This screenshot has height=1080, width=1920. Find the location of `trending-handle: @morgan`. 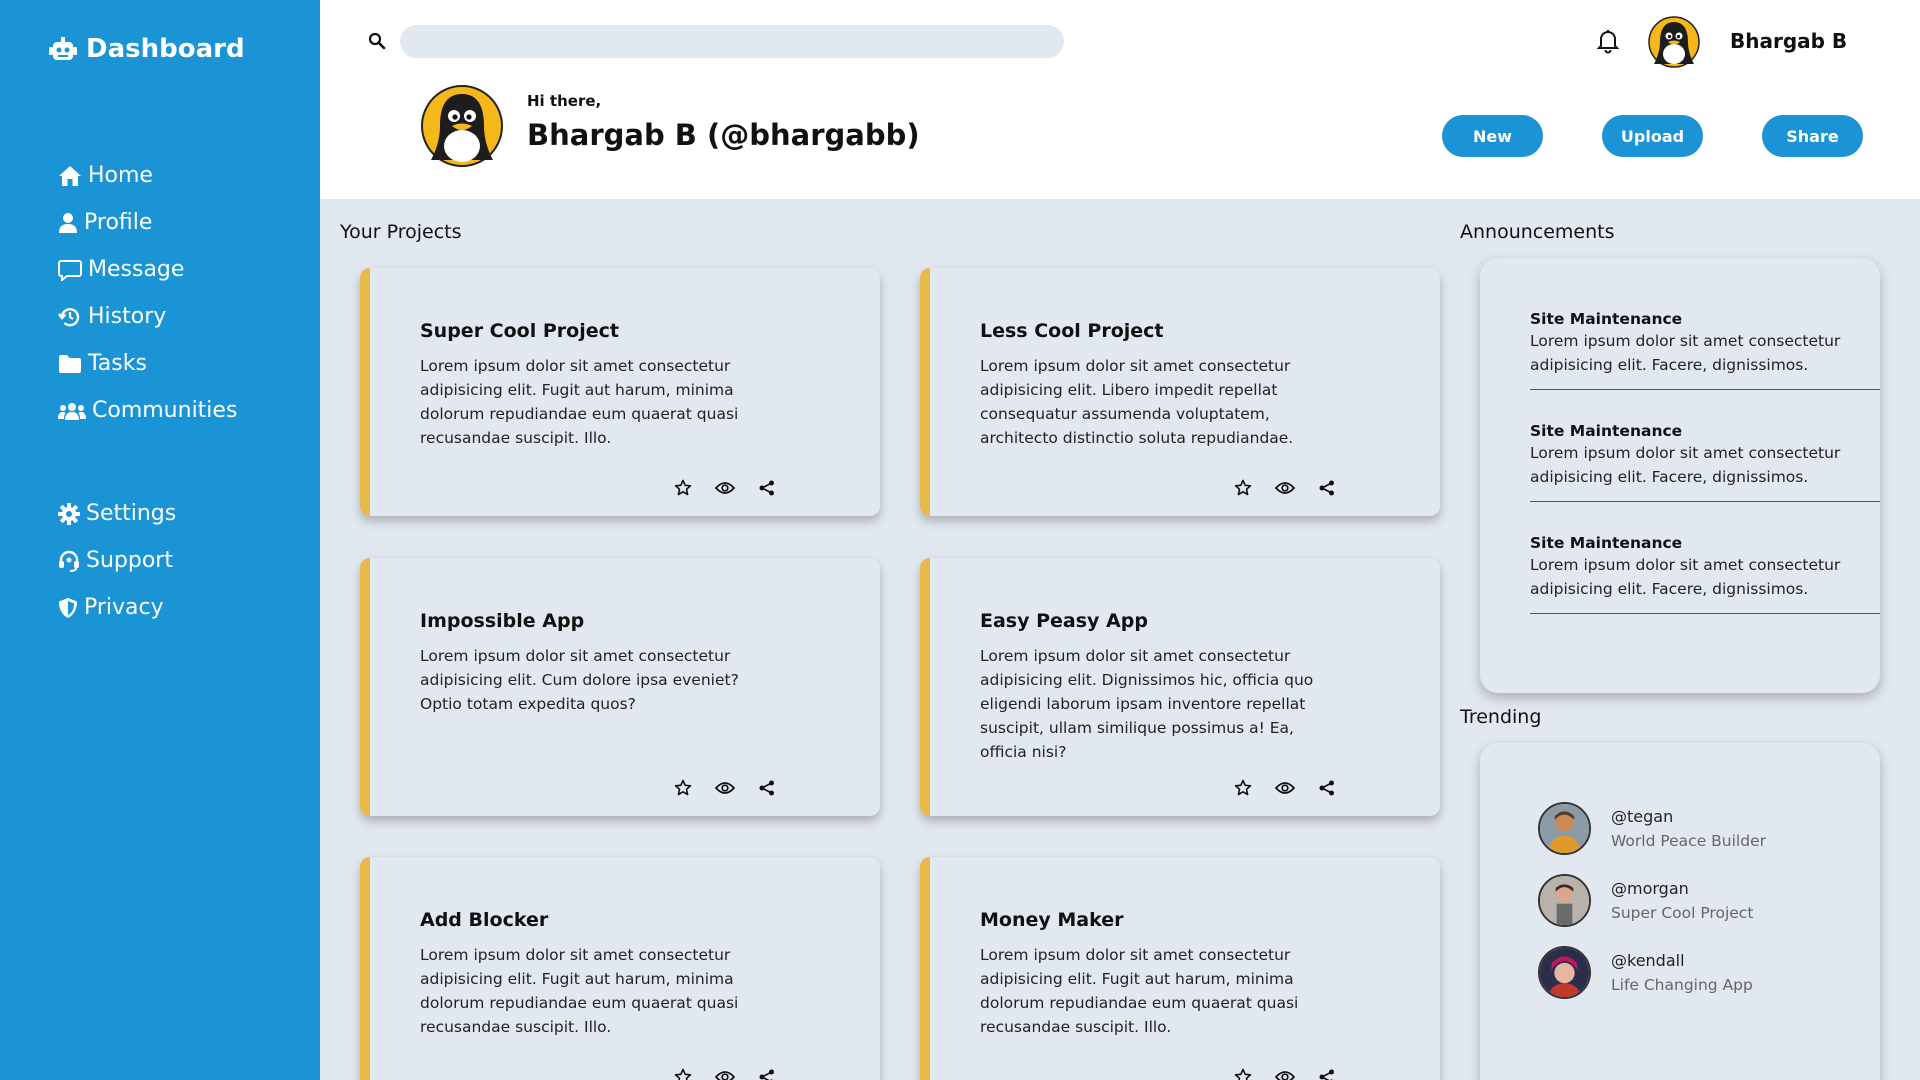

trending-handle: @morgan is located at coordinates (1650, 888).